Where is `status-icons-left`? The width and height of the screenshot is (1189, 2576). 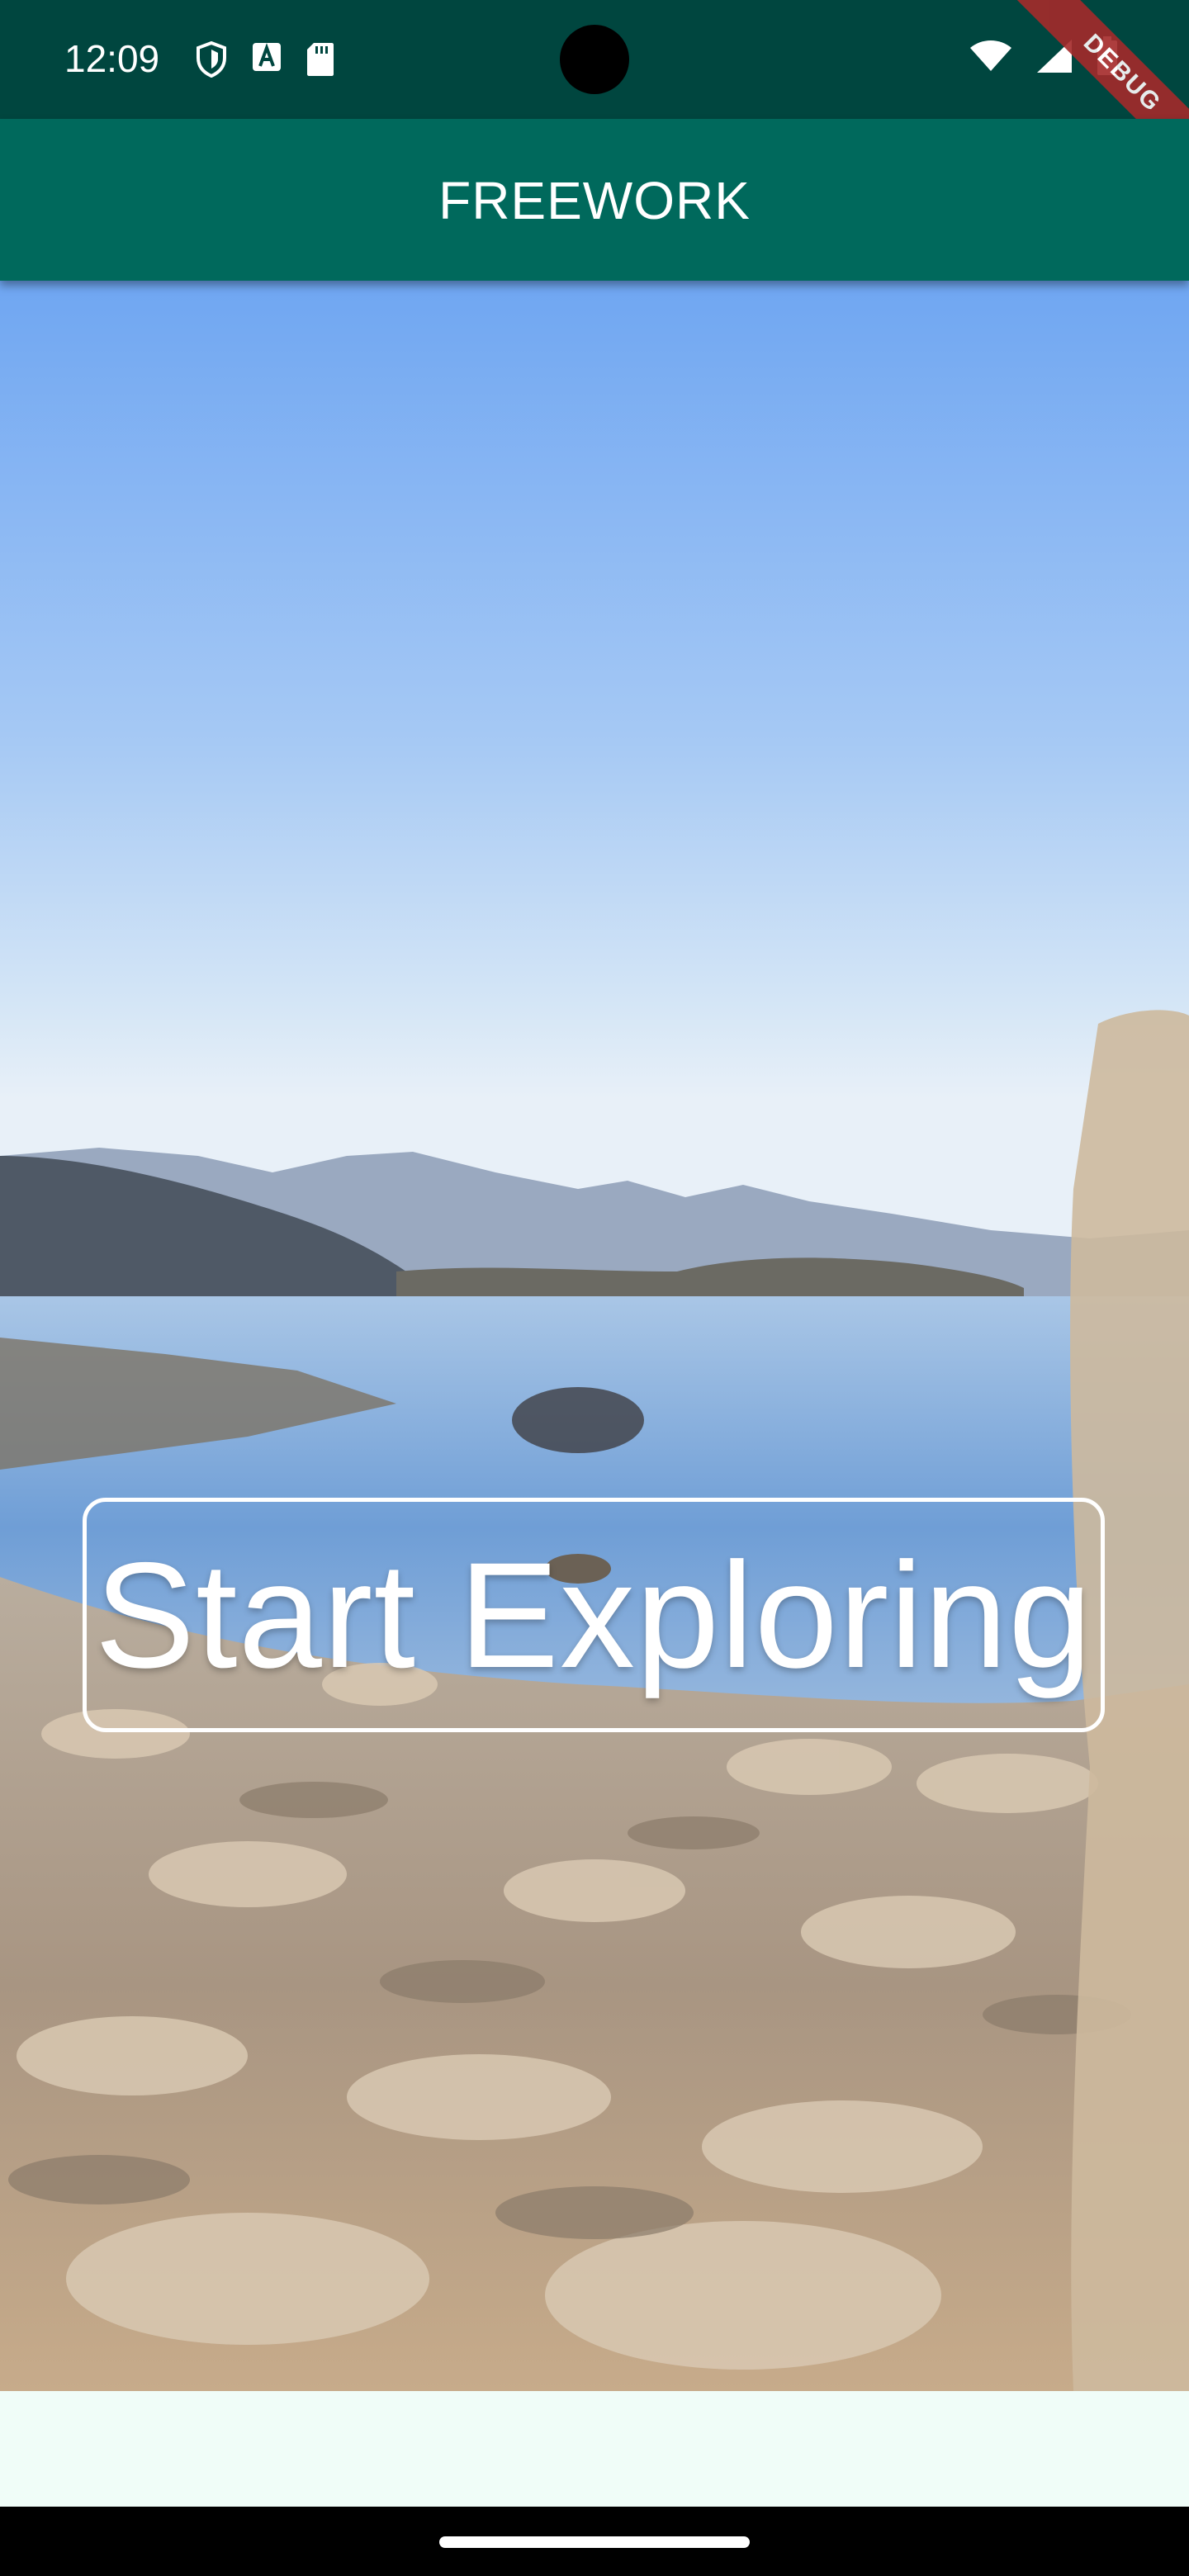
status-icons-left is located at coordinates (265, 59).